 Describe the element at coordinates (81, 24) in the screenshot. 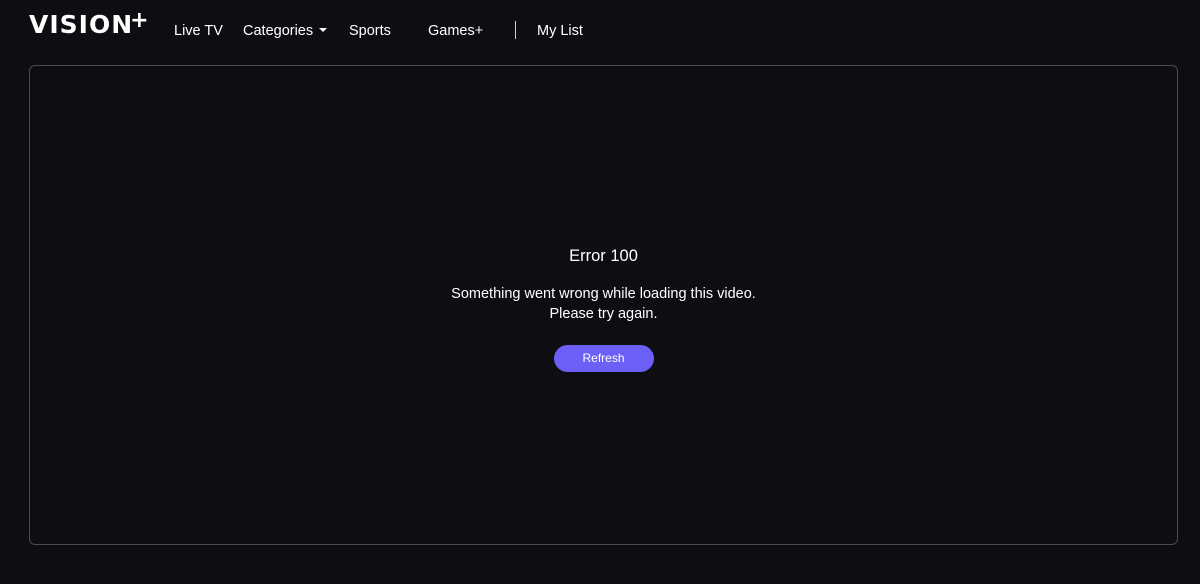

I see `logo-text: VISION` at that location.